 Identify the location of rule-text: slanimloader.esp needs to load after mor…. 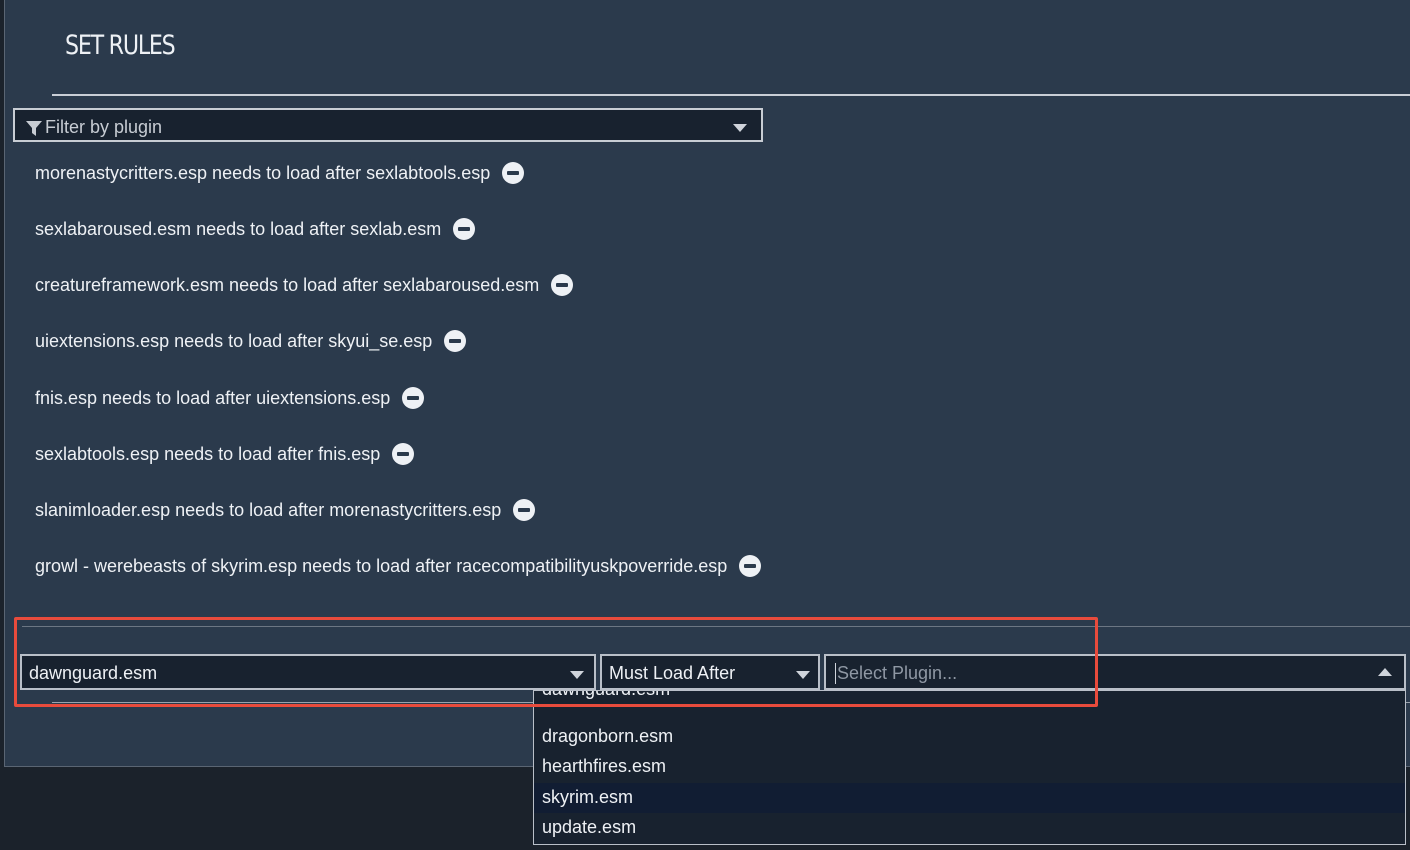
(268, 509).